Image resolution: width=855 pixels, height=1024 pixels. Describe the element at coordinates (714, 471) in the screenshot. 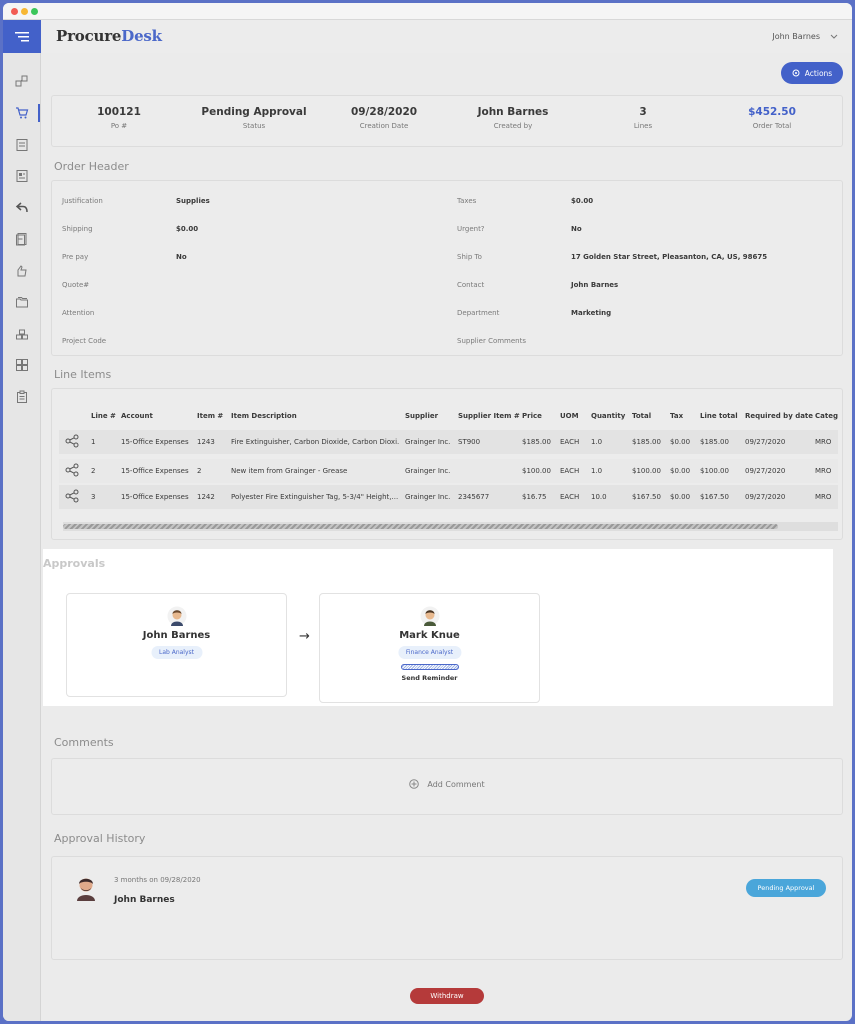

I see `cell-line-total: $100.00` at that location.